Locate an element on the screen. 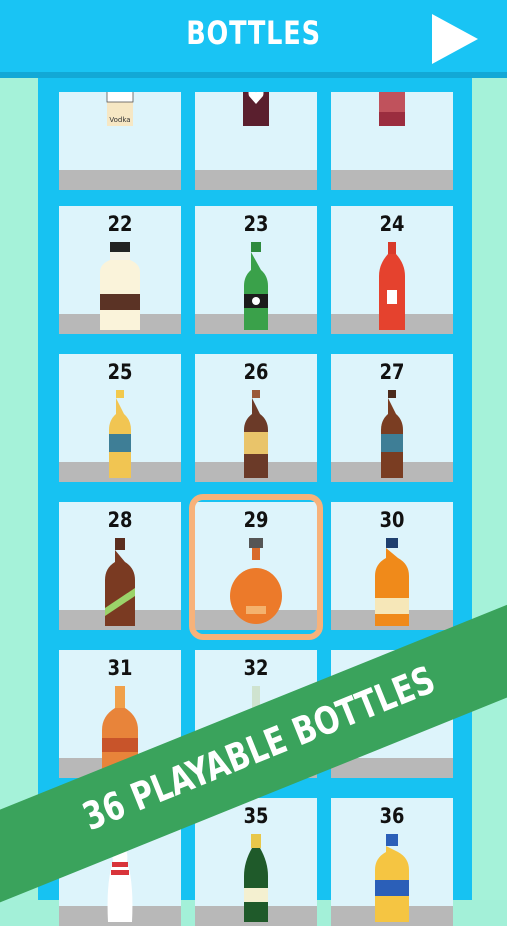 This screenshot has width=507, height=926. bottle-number: 25 is located at coordinates (120, 372).